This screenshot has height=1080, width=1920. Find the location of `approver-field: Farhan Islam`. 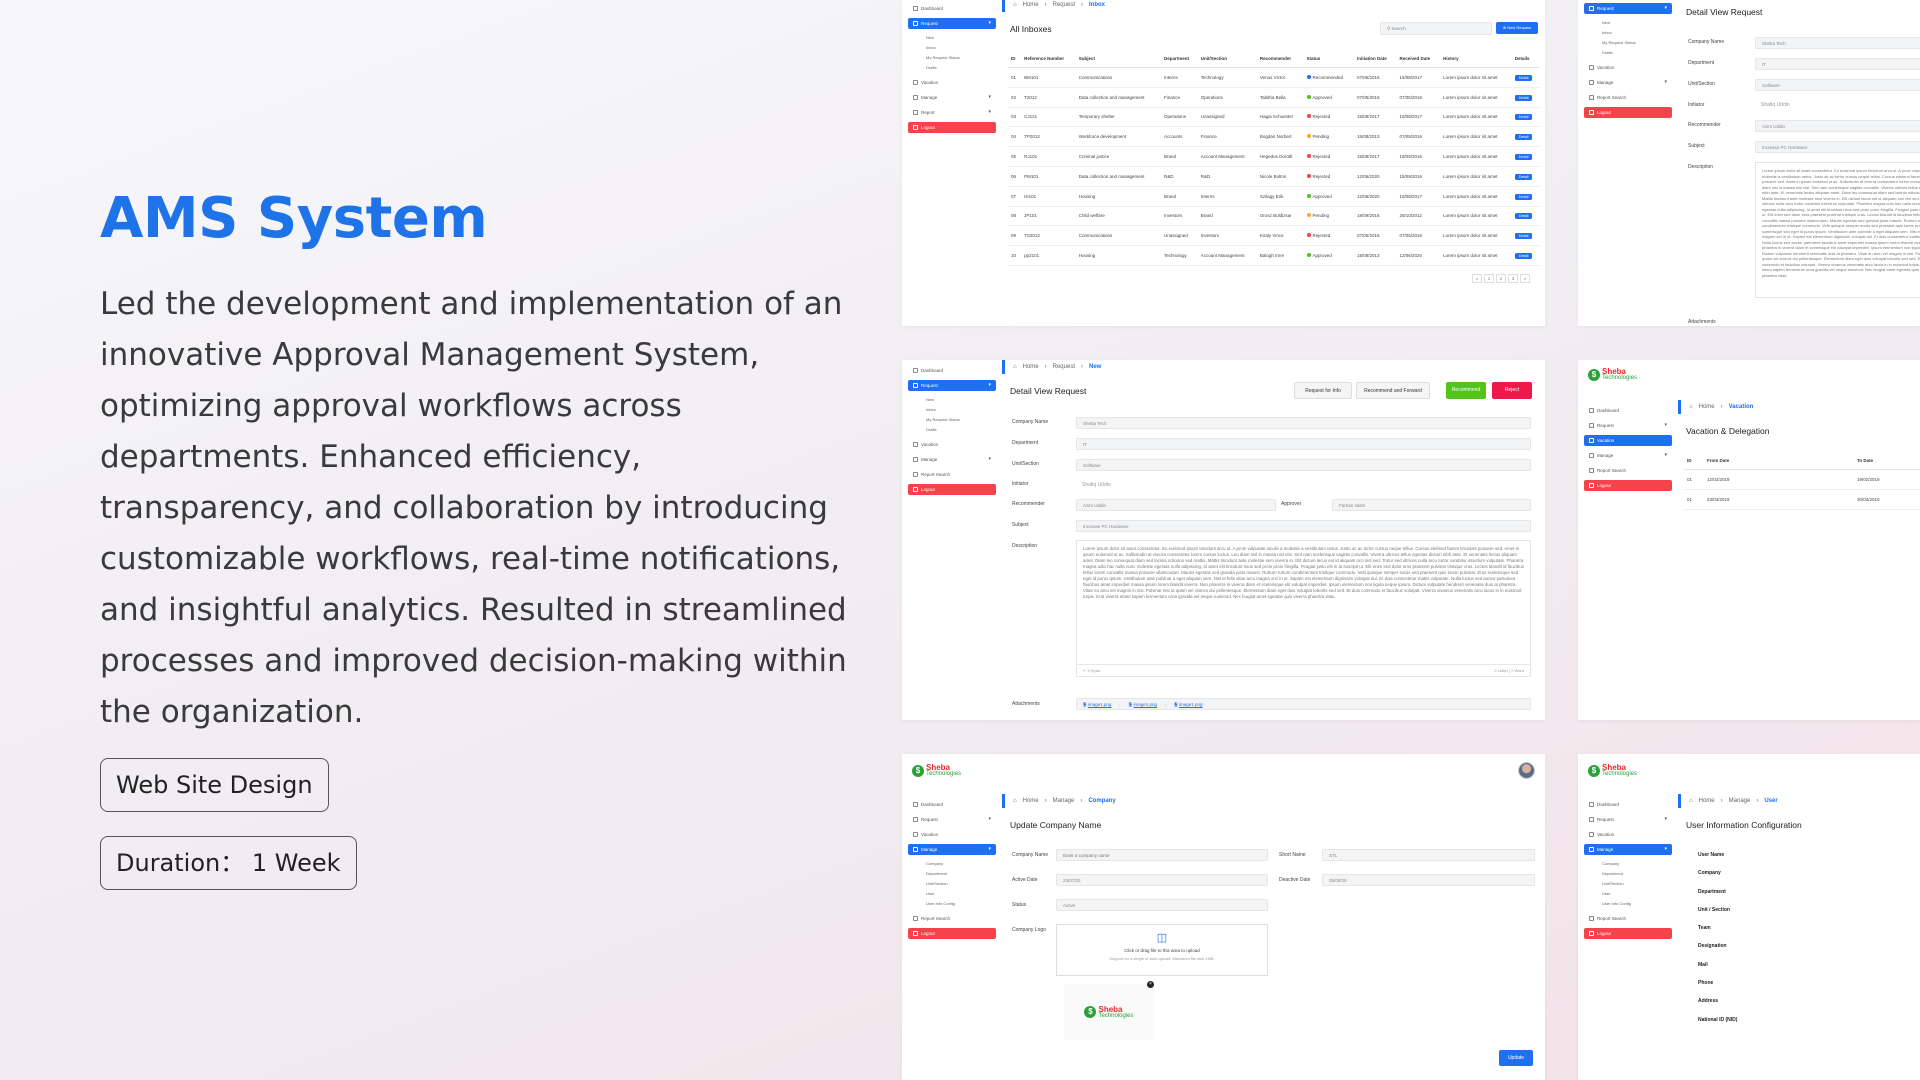

approver-field: Farhan Islam is located at coordinates (1431, 505).